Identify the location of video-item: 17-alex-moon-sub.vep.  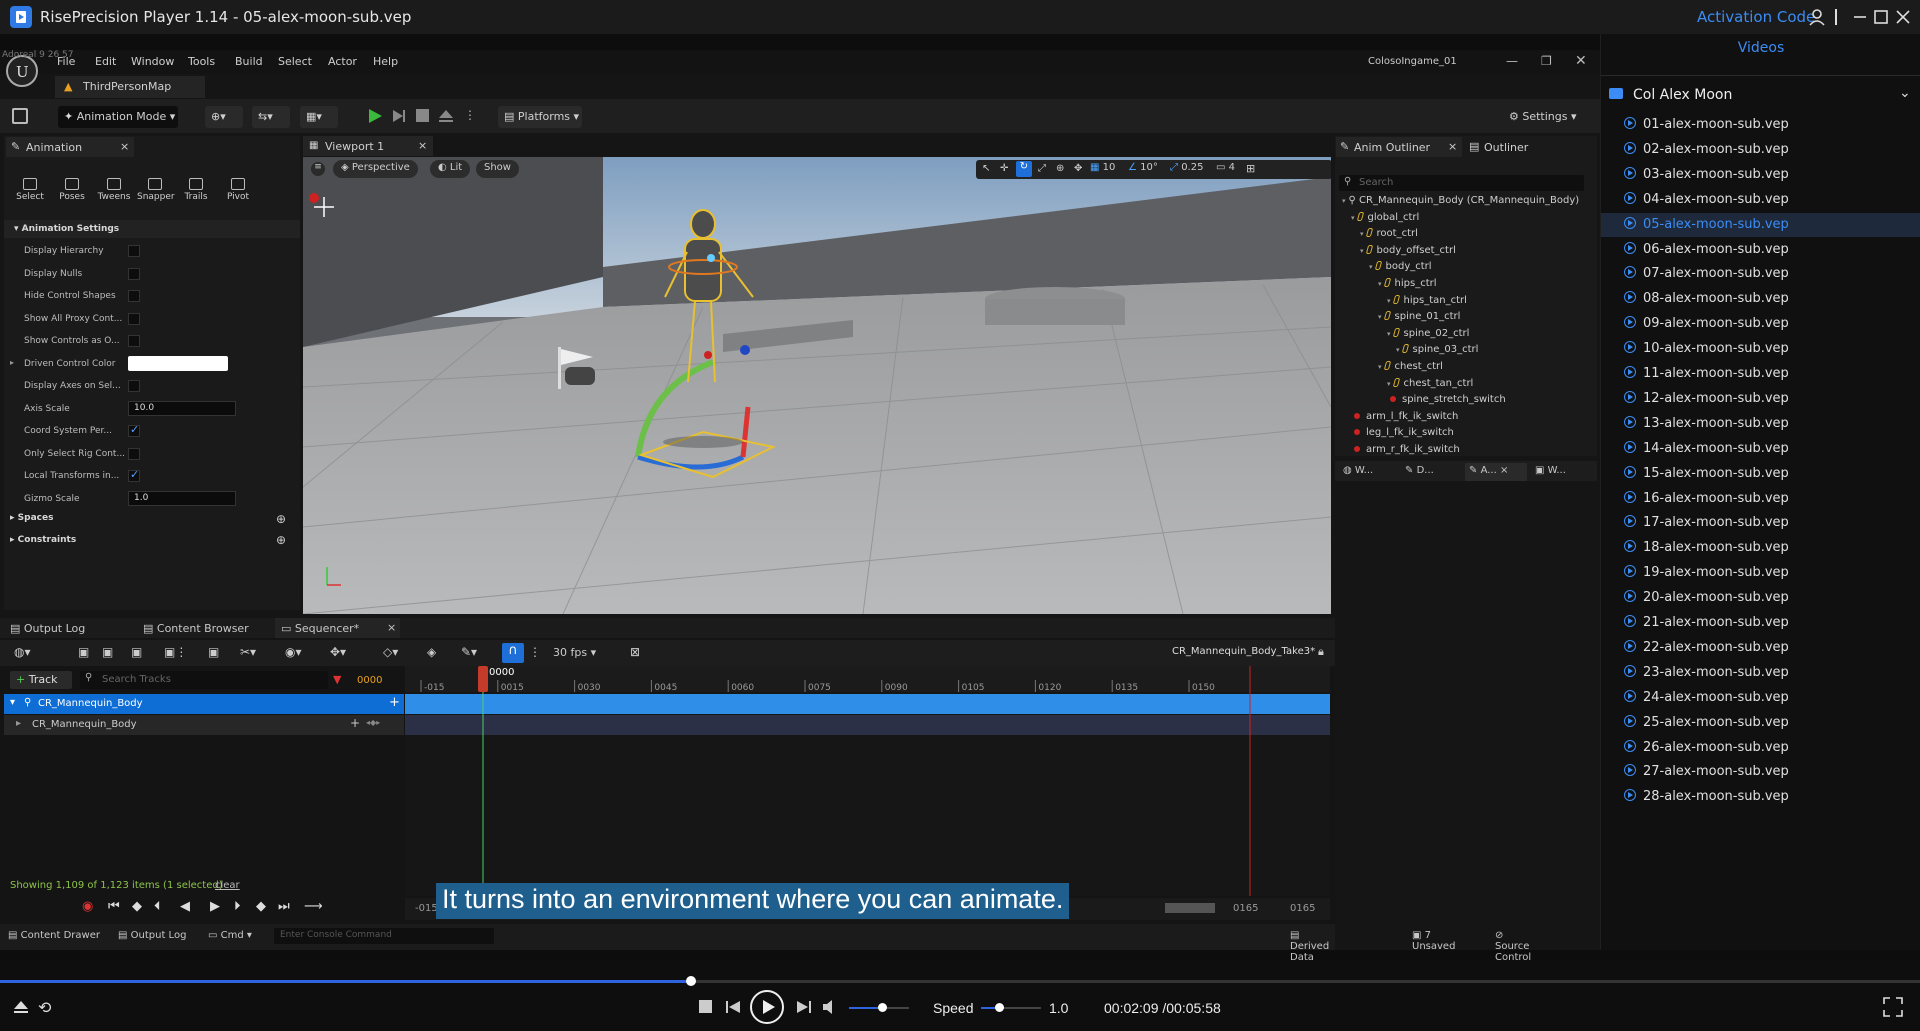
(1706, 526).